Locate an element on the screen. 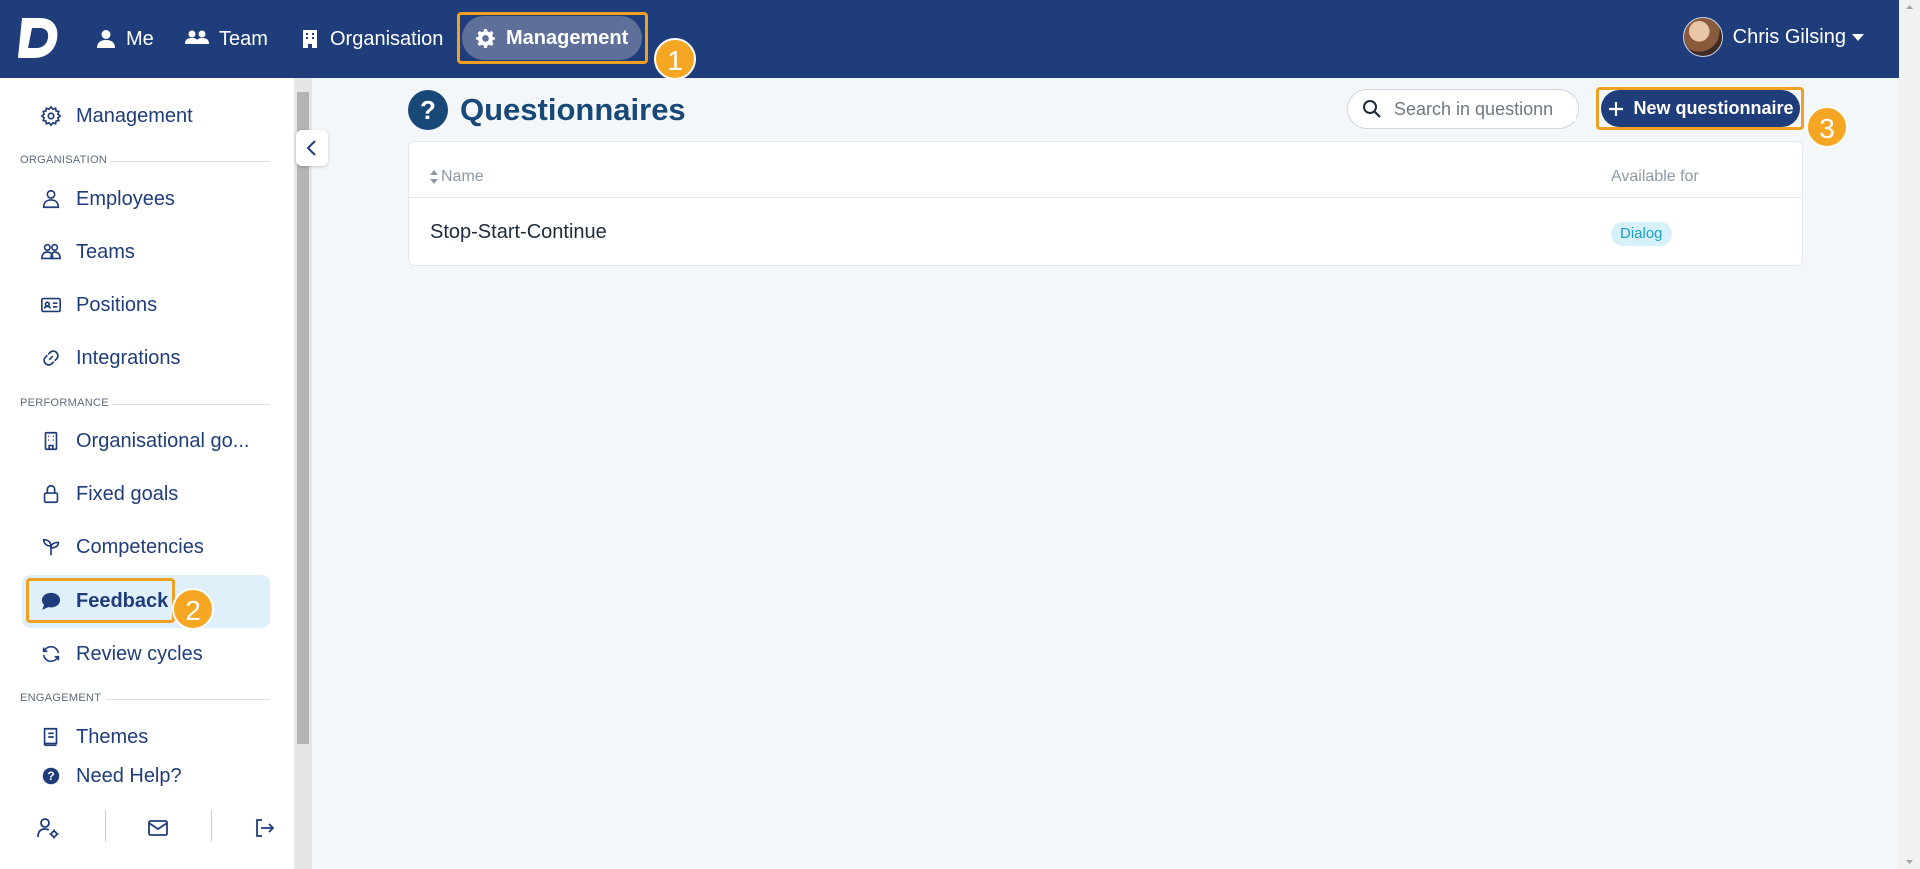  step-badge-1: 1 is located at coordinates (675, 59).